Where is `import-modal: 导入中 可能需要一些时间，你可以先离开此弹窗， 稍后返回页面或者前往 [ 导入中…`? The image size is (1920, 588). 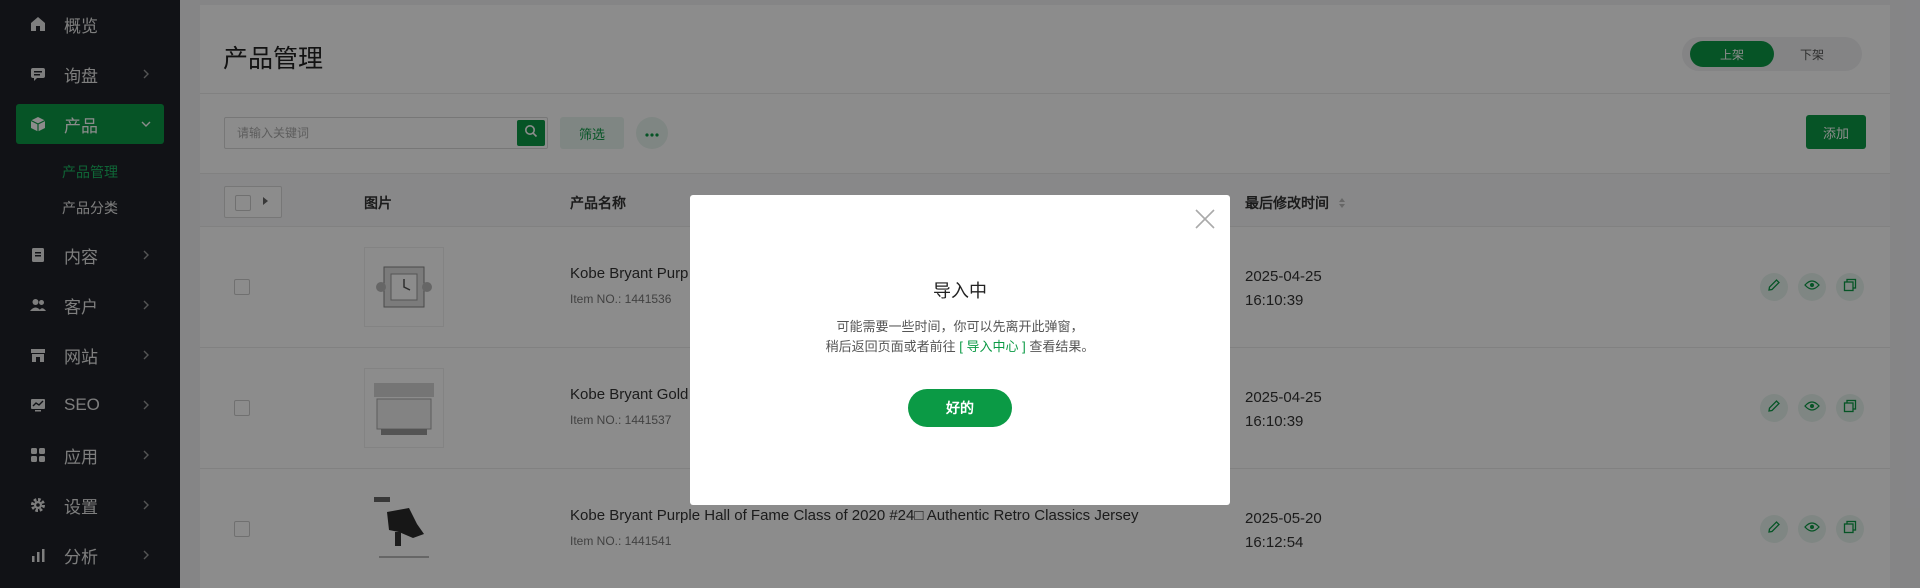 import-modal: 导入中 可能需要一些时间，你可以先离开此弹窗， 稍后返回页面或者前往 [ 导入中… is located at coordinates (960, 350).